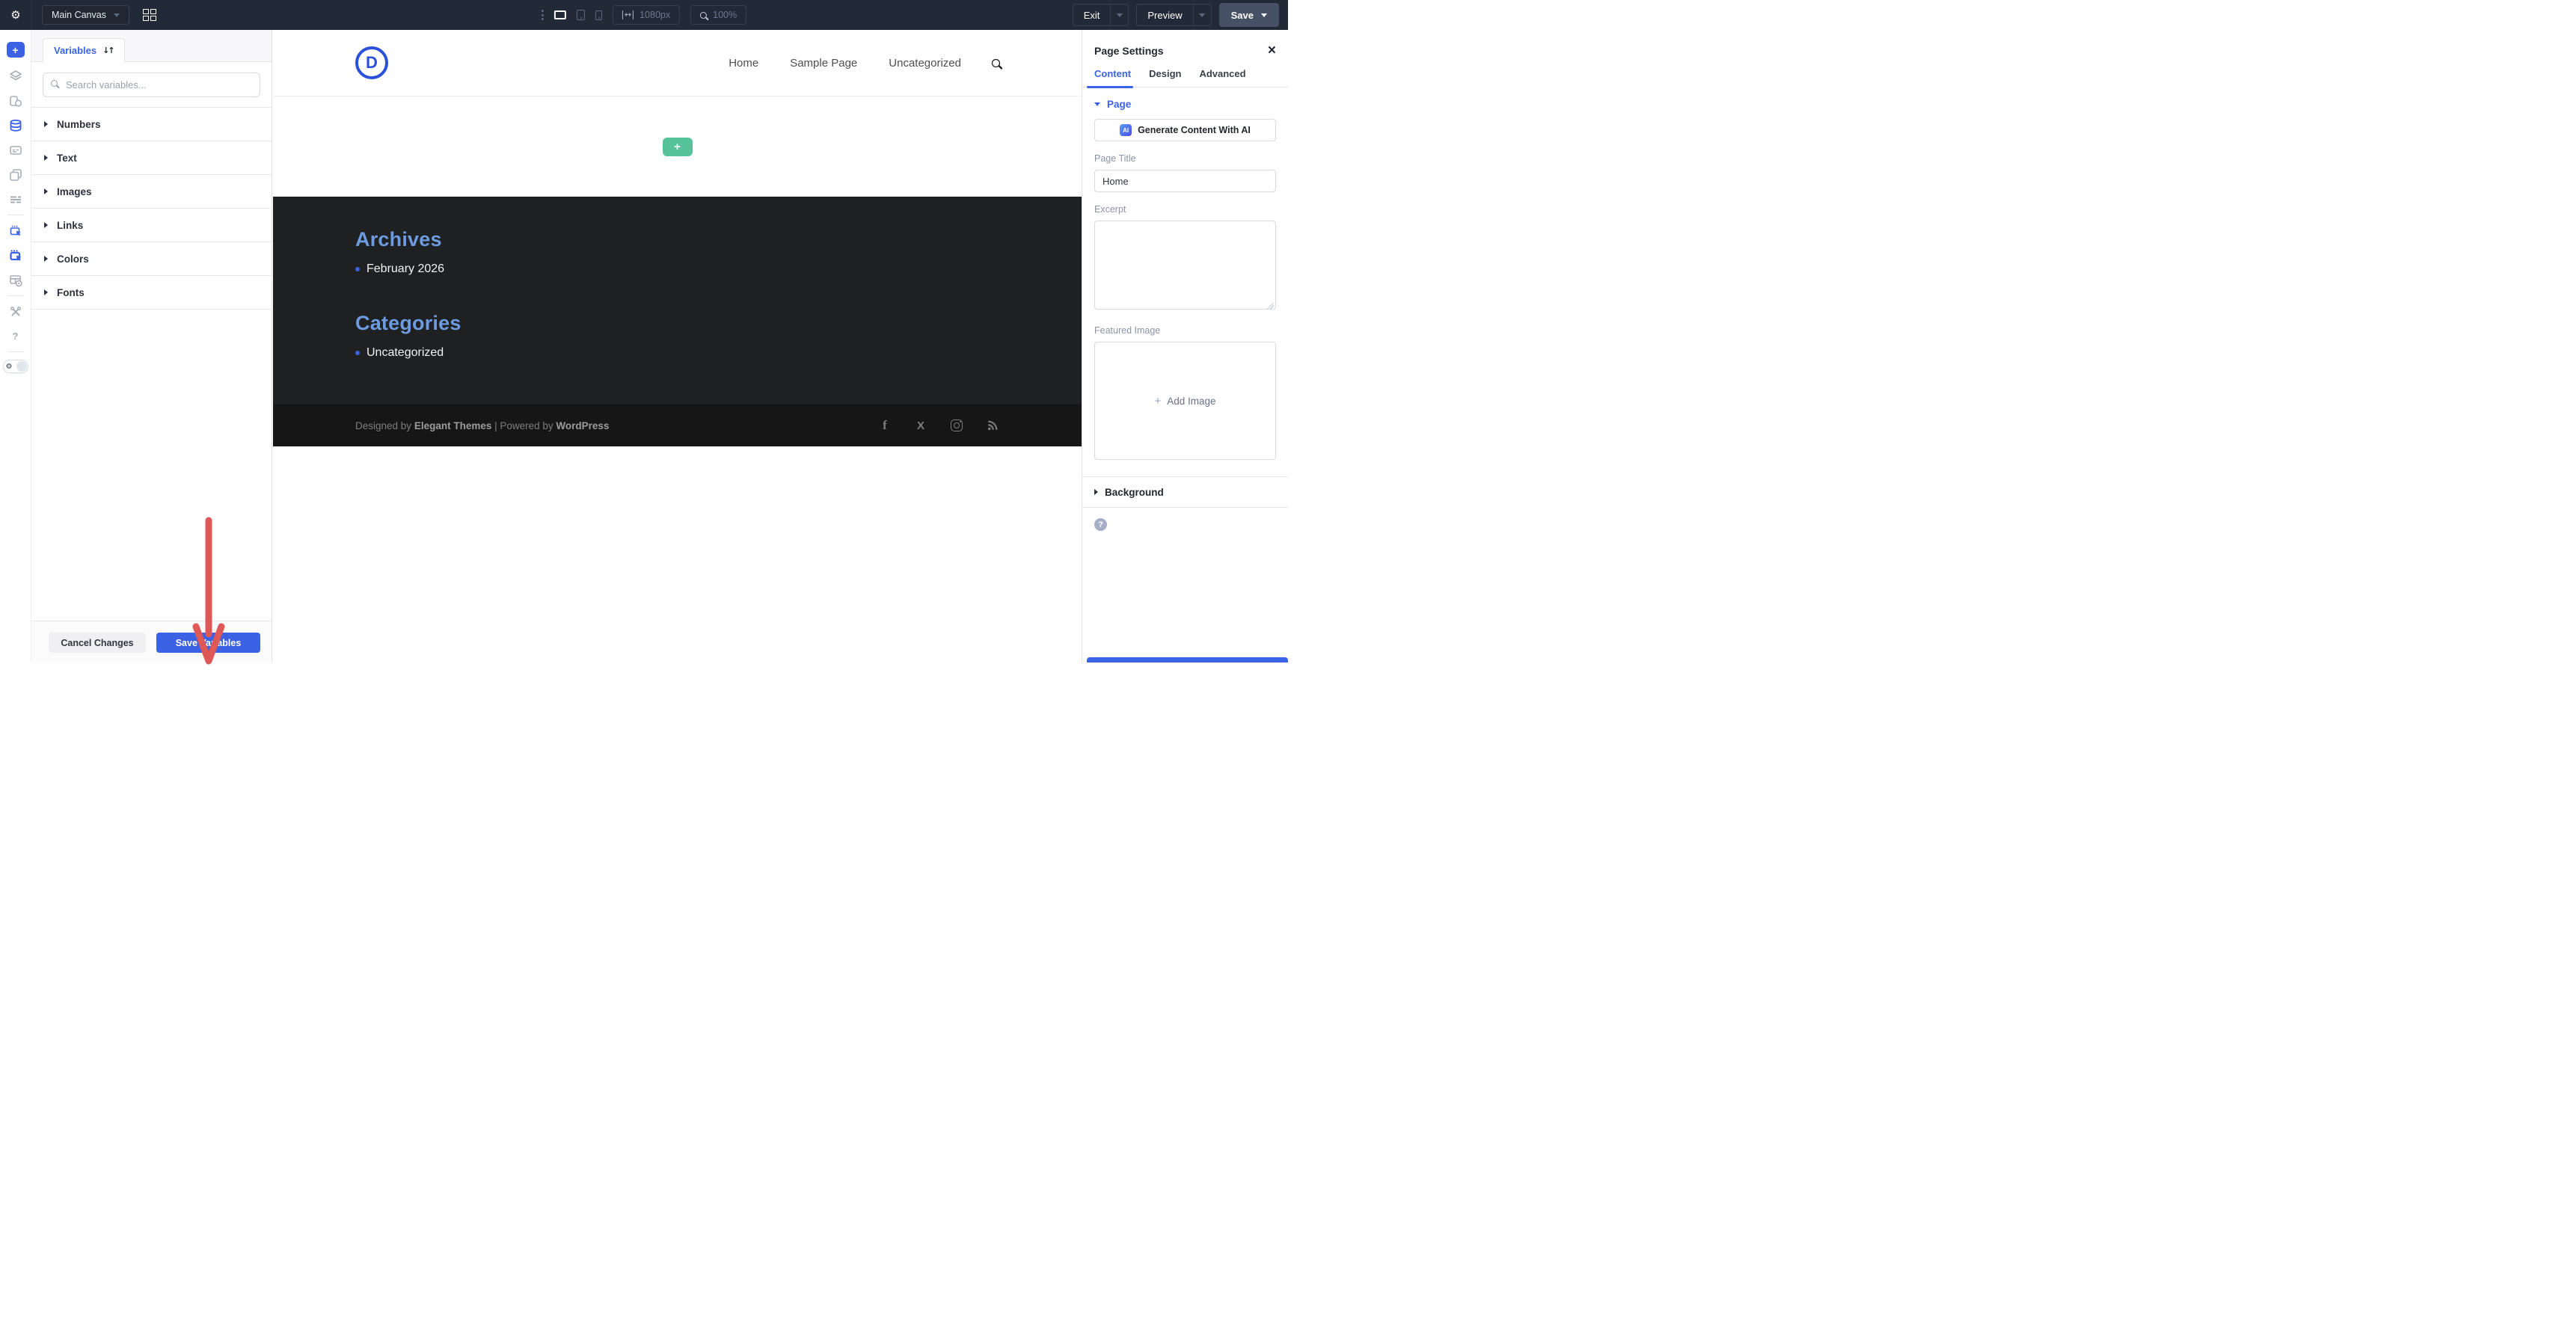  Describe the element at coordinates (1222, 77) in the screenshot. I see `tab-advanced: Advanced` at that location.